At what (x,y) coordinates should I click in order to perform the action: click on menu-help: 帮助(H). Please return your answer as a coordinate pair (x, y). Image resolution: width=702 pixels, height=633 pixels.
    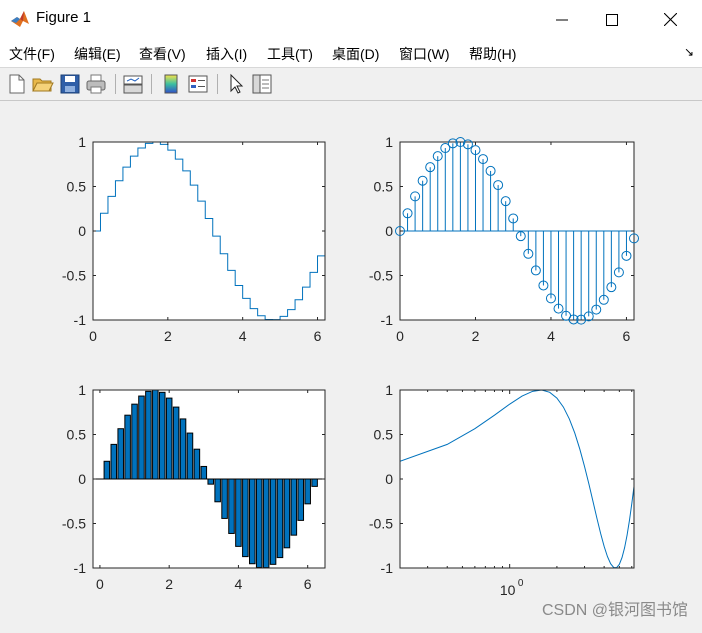
    Looking at the image, I should click on (492, 54).